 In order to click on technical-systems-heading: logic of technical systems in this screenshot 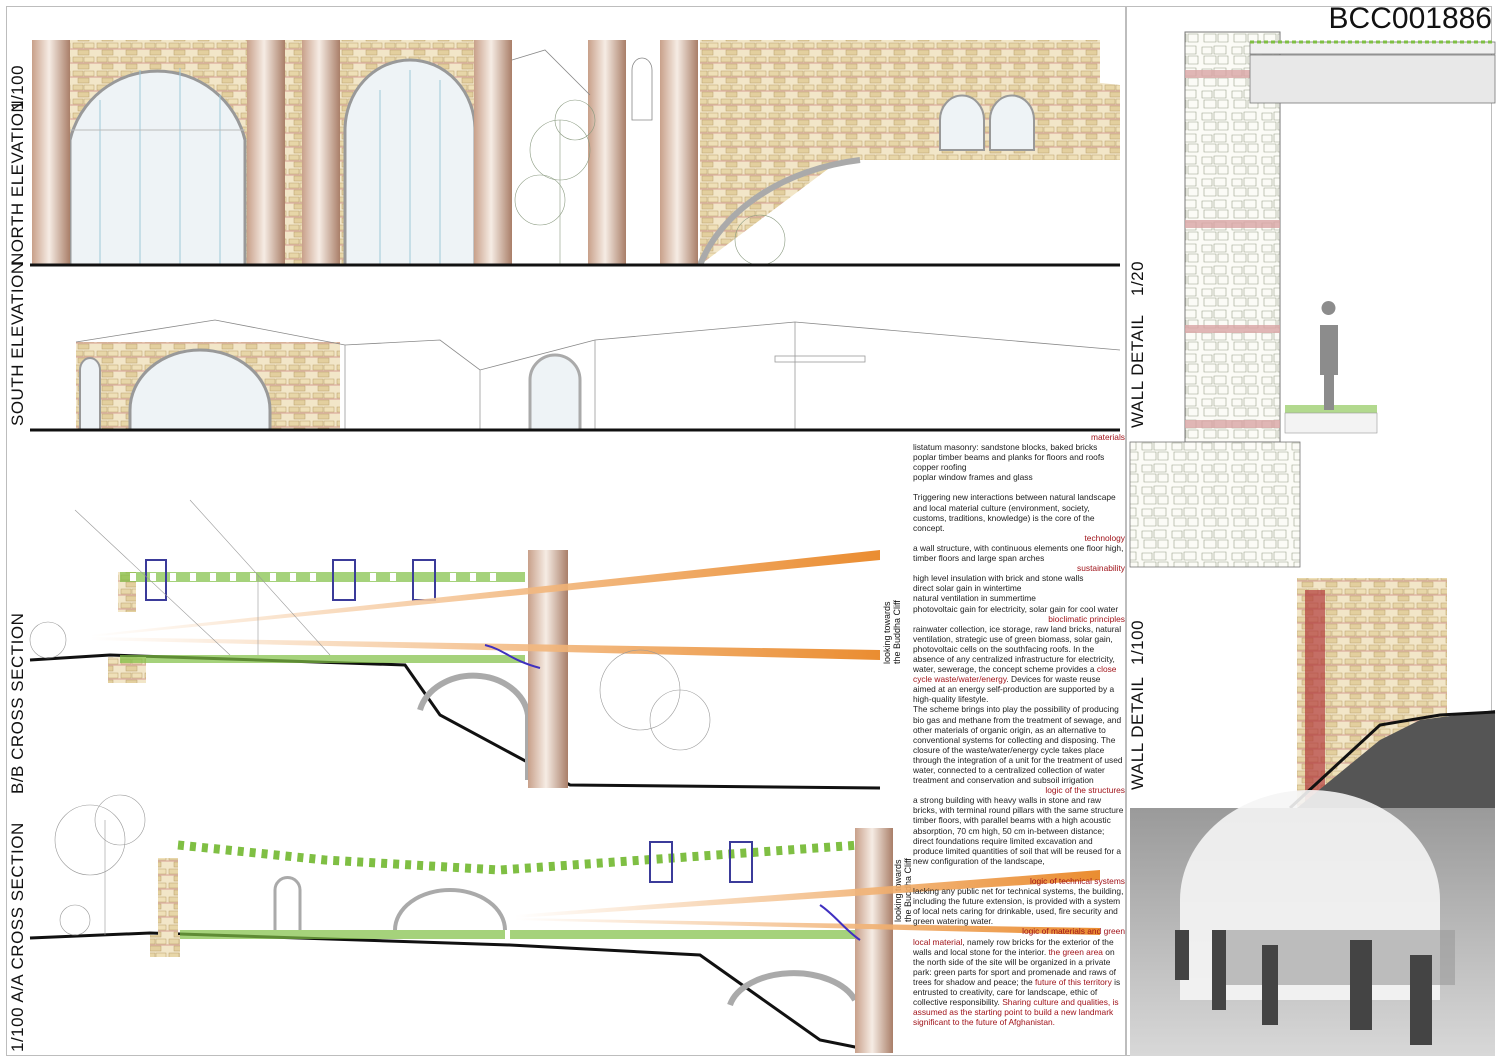, I will do `click(1077, 880)`.